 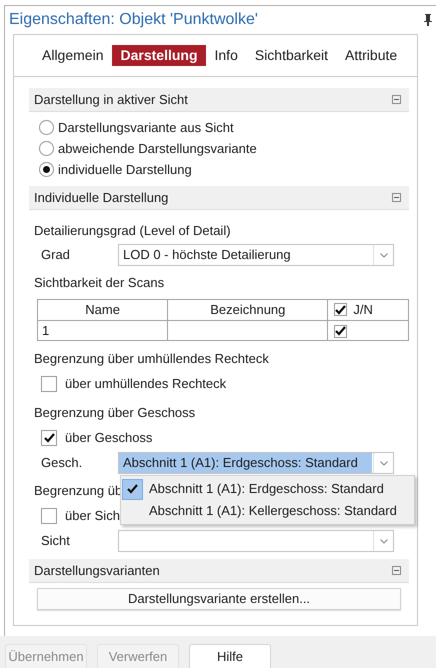 I want to click on table-cell: 1, so click(x=103, y=330).